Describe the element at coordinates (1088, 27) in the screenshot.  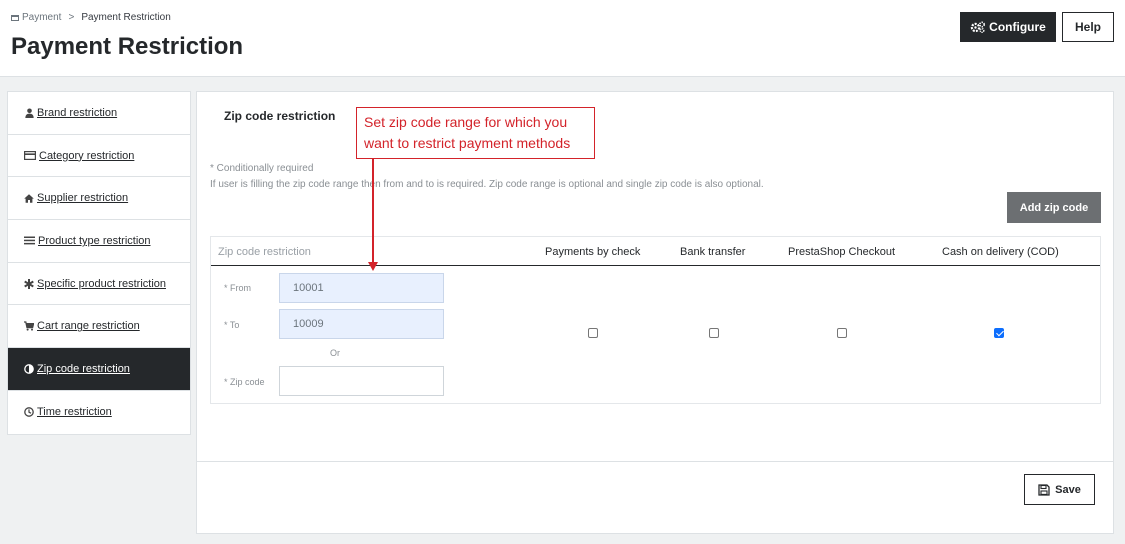
I see `help-button: Help` at that location.